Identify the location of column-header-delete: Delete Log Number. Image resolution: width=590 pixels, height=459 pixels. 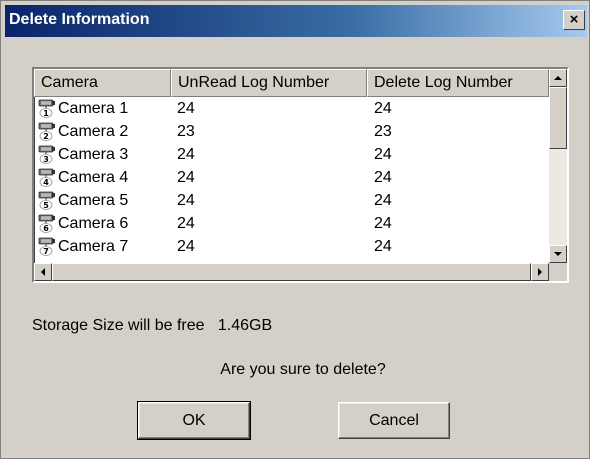
(458, 83).